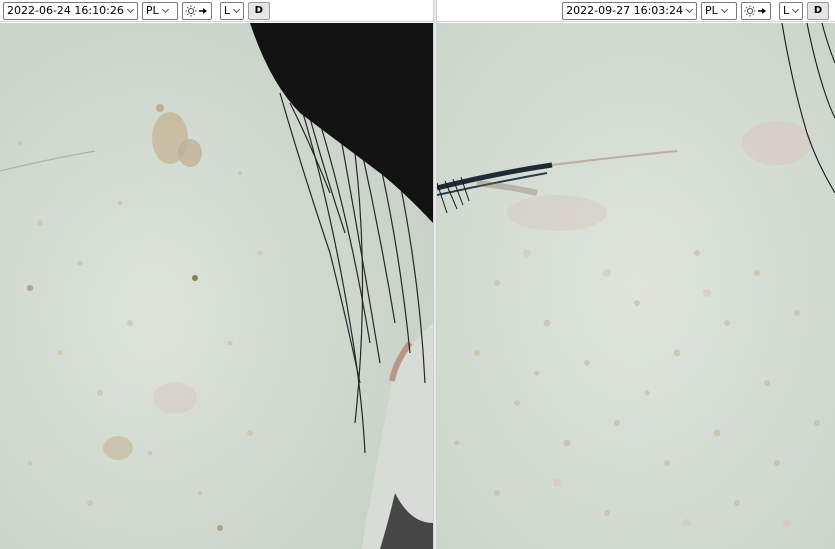 The width and height of the screenshot is (835, 549). What do you see at coordinates (152, 10) in the screenshot?
I see `left-mode-value: PL` at bounding box center [152, 10].